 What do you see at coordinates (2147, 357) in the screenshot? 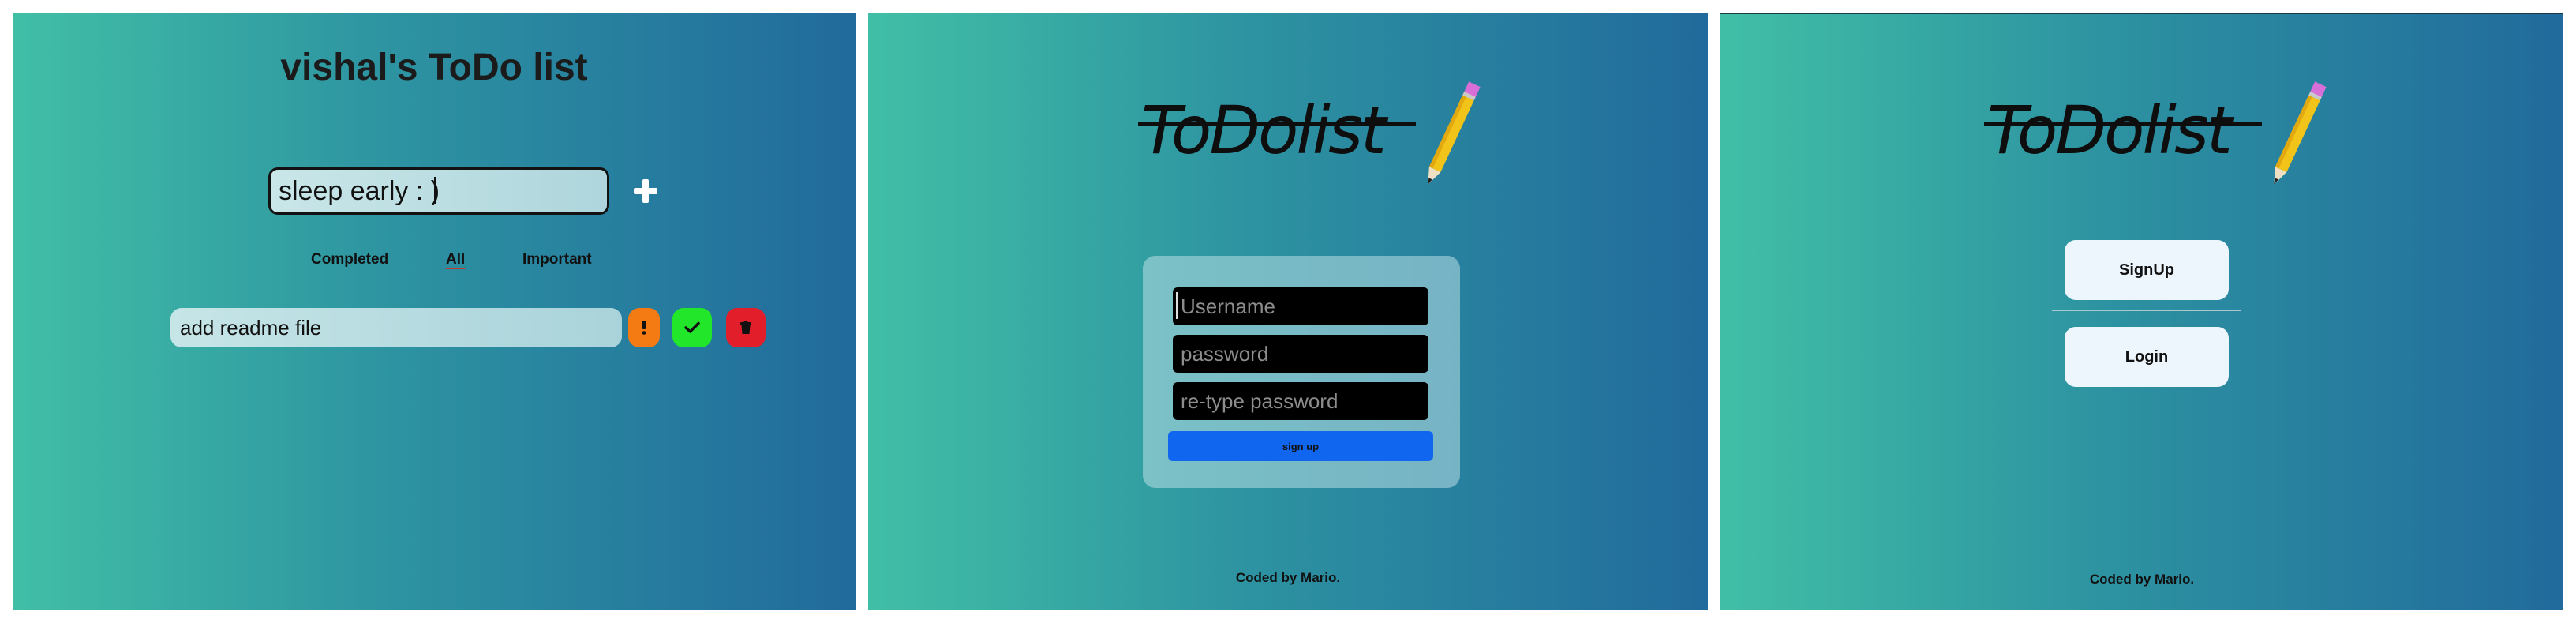
I see `login-button: Login` at bounding box center [2147, 357].